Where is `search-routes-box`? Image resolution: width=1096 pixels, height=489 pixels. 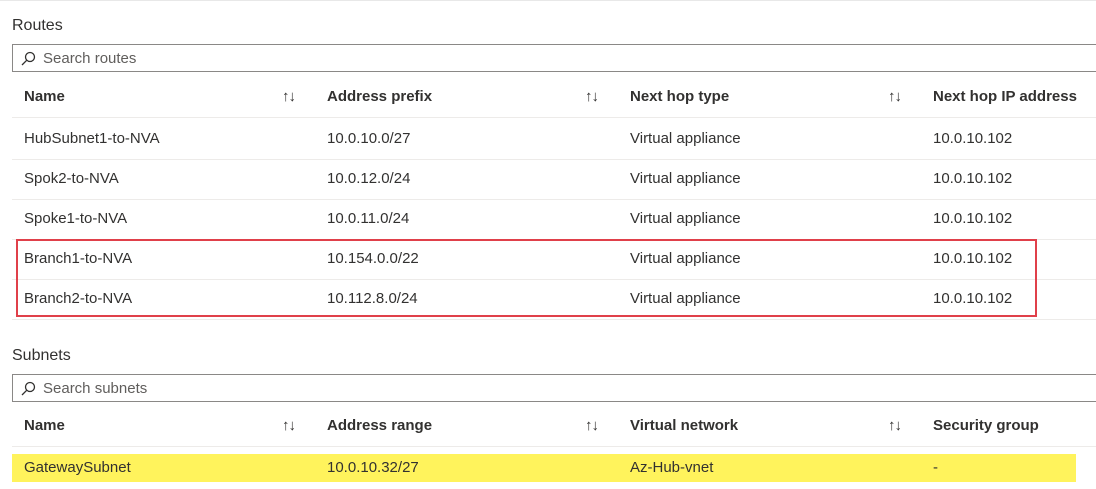 search-routes-box is located at coordinates (554, 58).